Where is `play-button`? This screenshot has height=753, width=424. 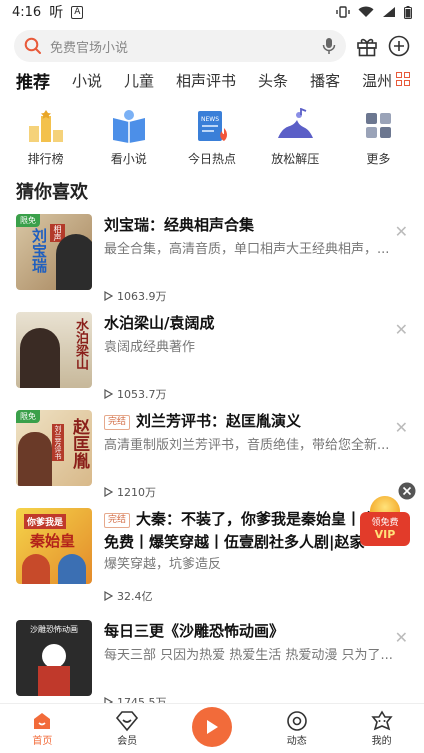
play-button is located at coordinates (211, 726).